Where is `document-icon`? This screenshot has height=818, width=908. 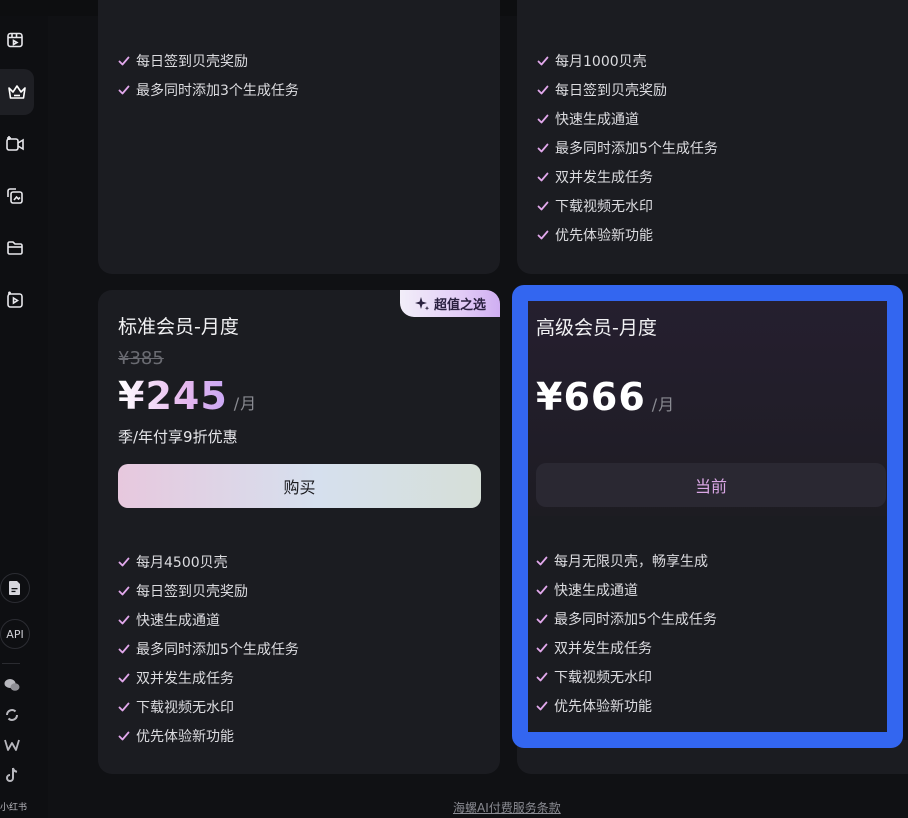
document-icon is located at coordinates (14, 588).